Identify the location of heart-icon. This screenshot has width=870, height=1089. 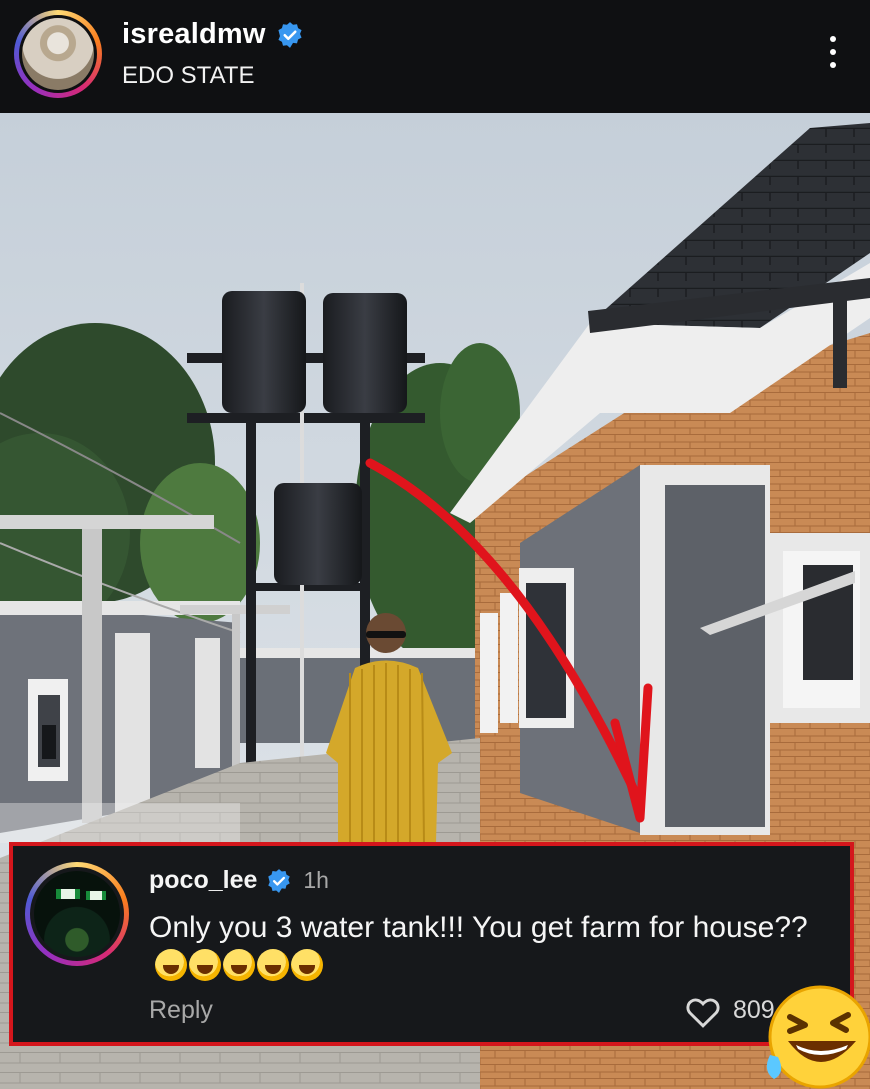
(703, 1012).